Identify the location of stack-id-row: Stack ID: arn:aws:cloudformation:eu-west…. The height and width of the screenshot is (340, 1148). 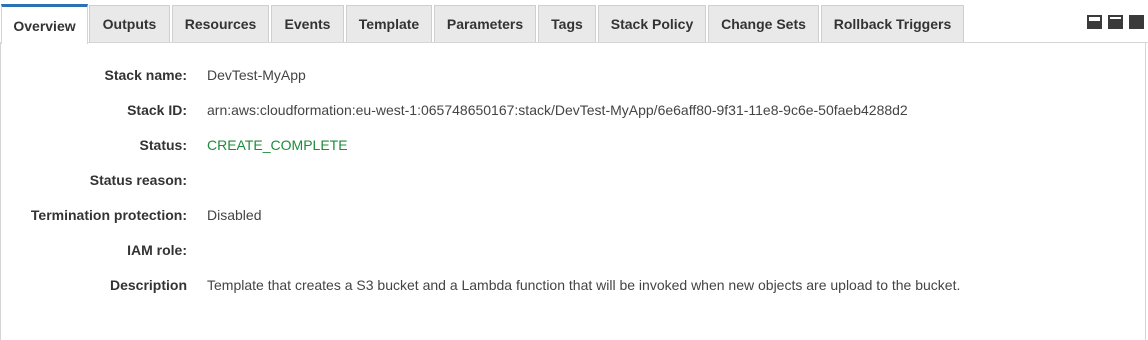
(454, 110).